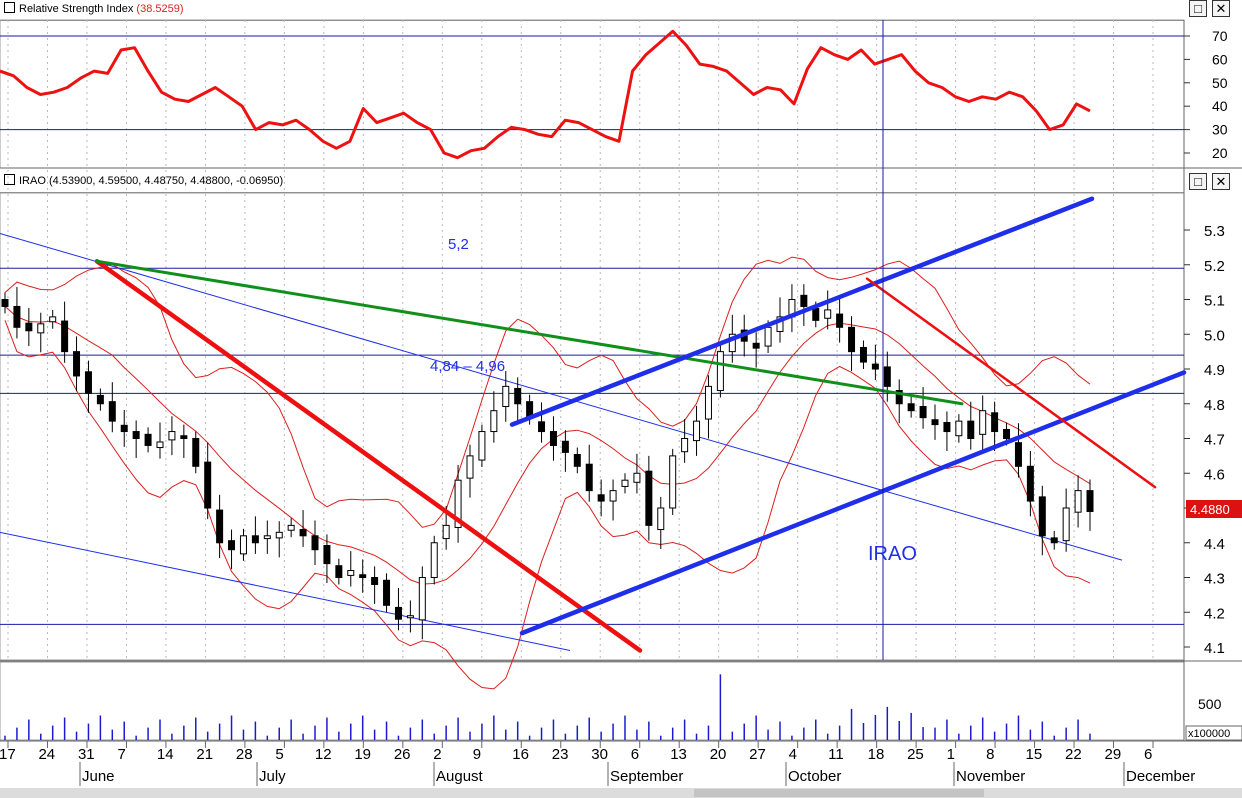  Describe the element at coordinates (204, 754) in the screenshot. I see `x-day-label: 21` at that location.